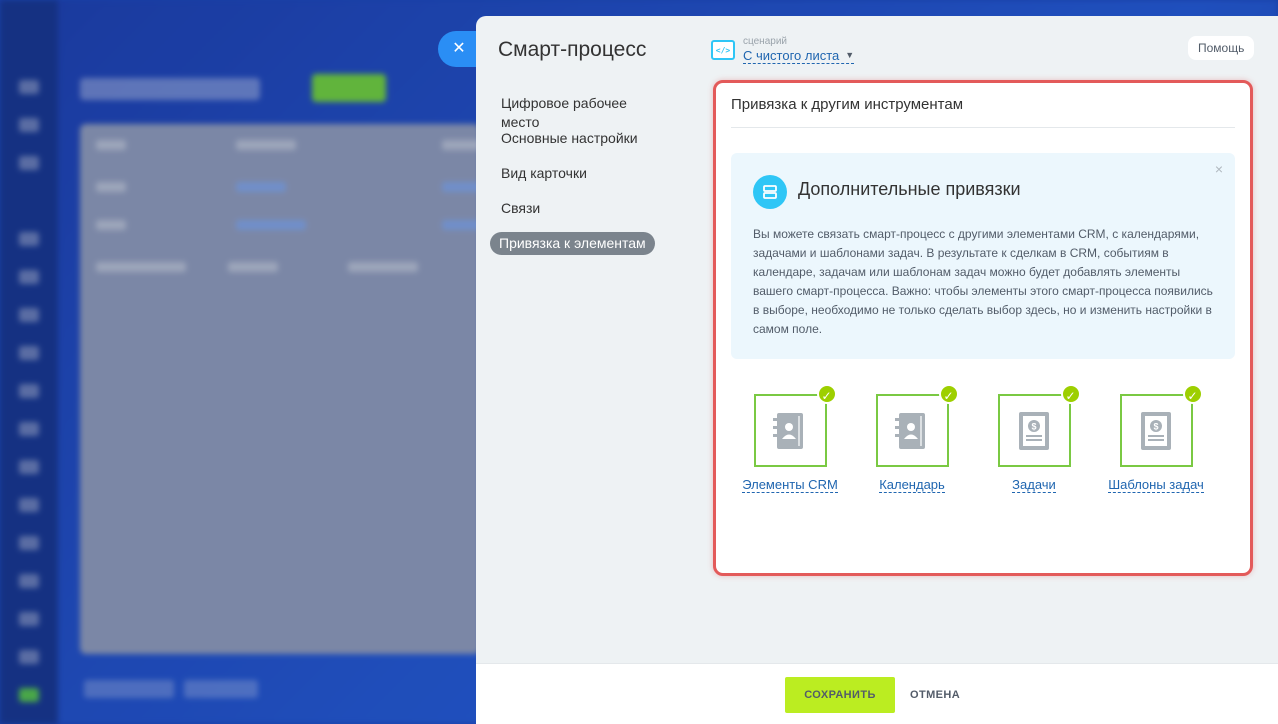 Image resolution: width=1278 pixels, height=724 pixels. Describe the element at coordinates (1219, 169) in the screenshot. I see `close-icon: ×` at that location.